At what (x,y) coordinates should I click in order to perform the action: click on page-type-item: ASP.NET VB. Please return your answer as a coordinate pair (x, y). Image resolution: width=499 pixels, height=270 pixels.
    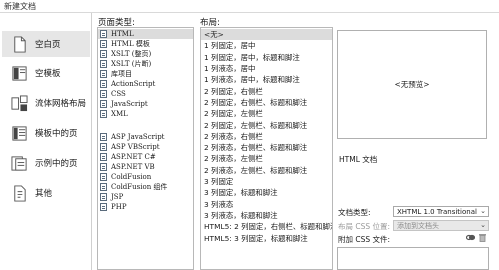
    Looking at the image, I should click on (145, 167).